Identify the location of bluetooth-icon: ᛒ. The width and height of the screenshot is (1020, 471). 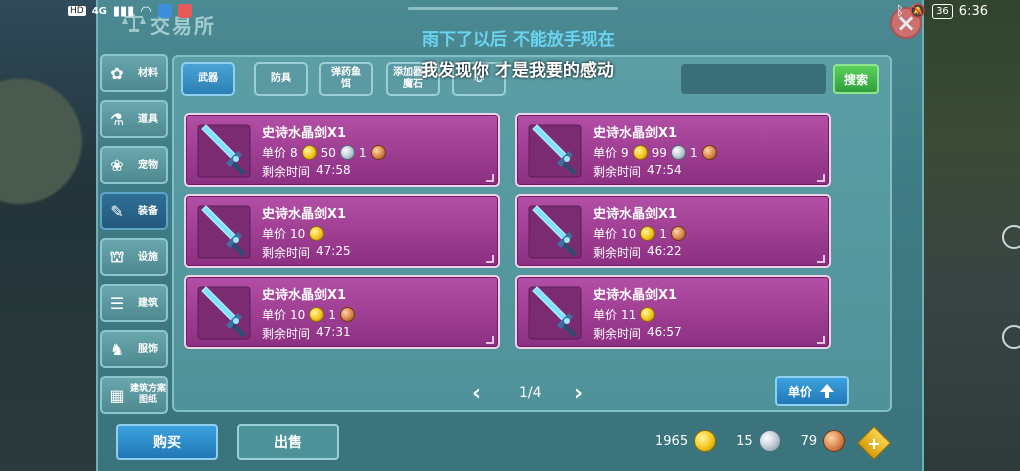
(900, 11).